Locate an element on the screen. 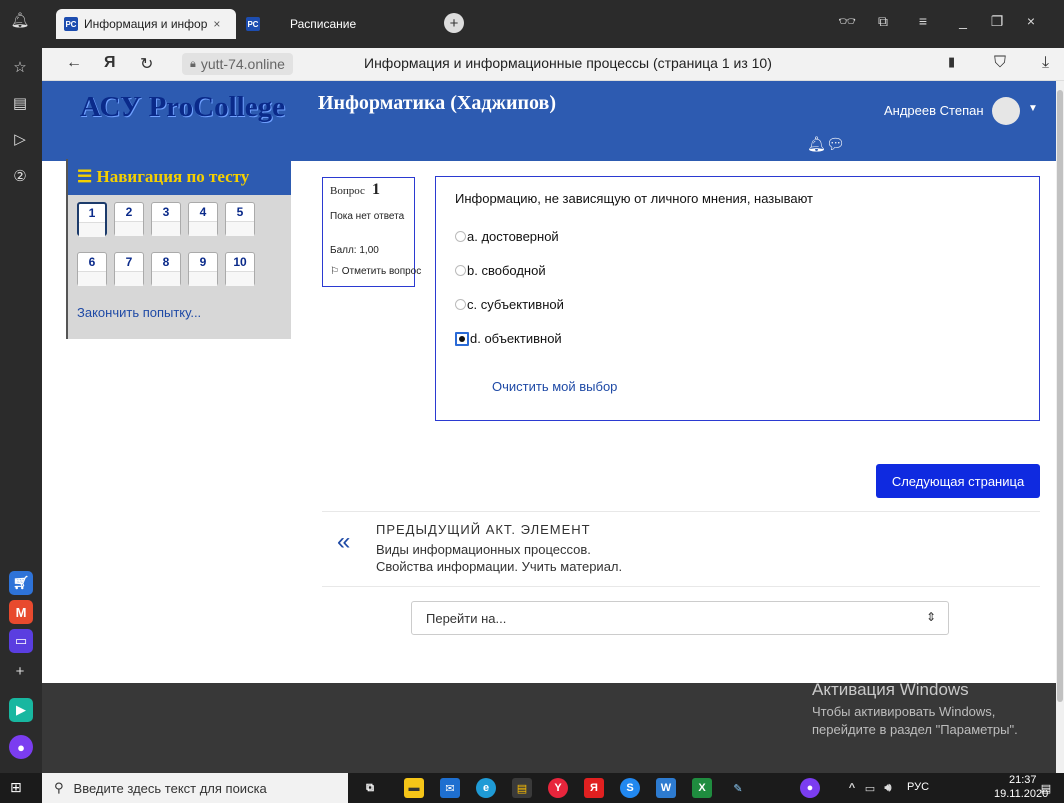 The image size is (1064, 803). restore-icon: ❐ is located at coordinates (997, 21).